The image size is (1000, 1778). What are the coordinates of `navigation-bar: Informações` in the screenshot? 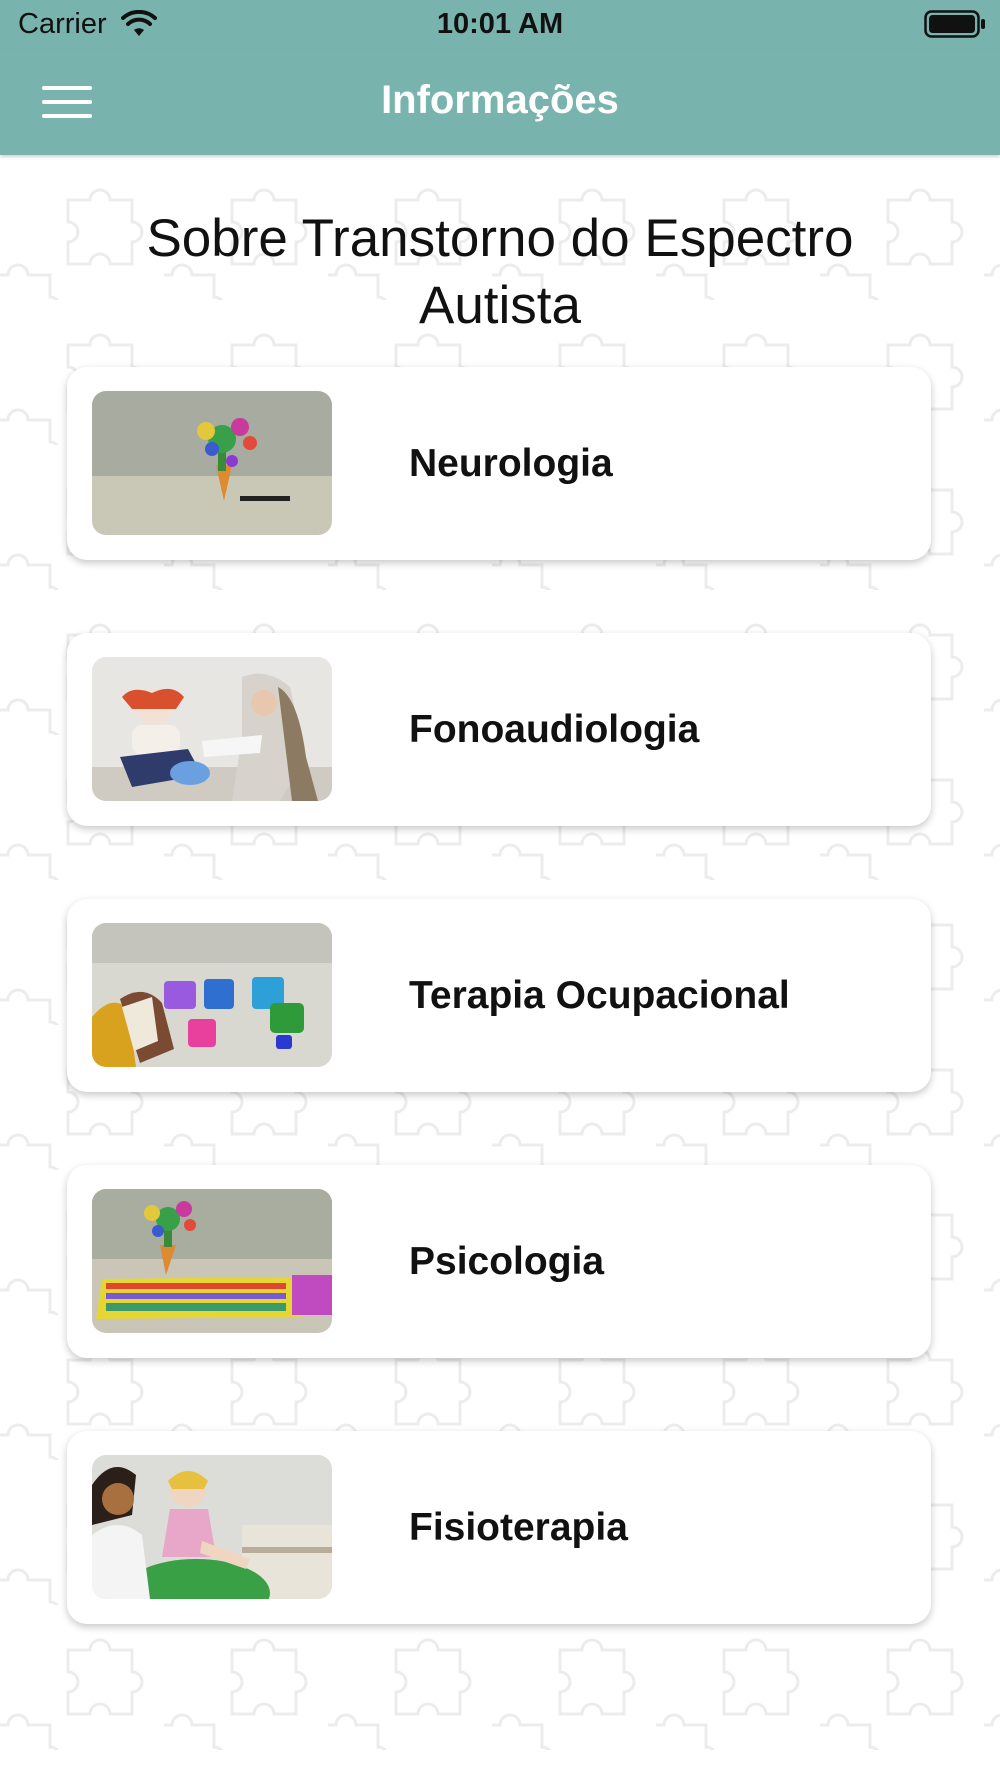 It's located at (500, 102).